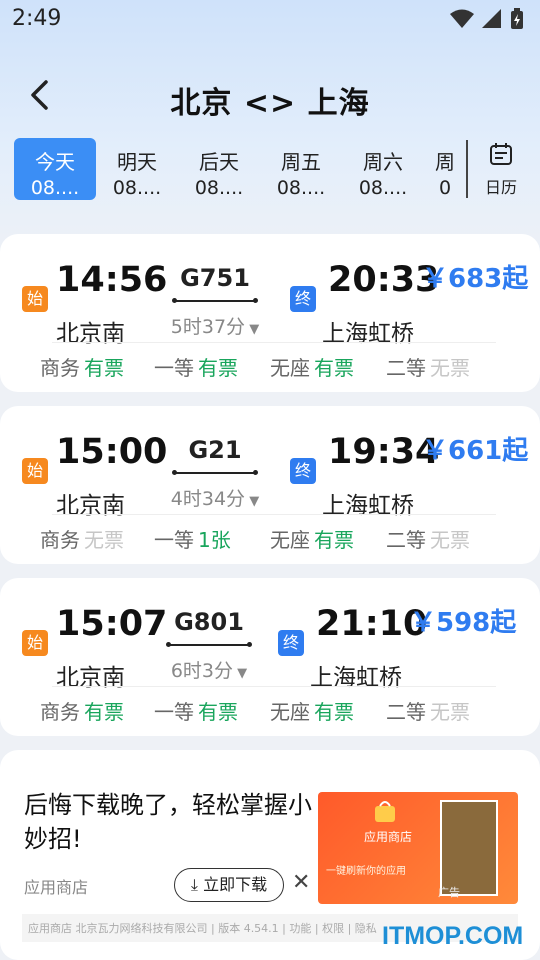  Describe the element at coordinates (37, 18) in the screenshot. I see `status-time: 2:49` at that location.